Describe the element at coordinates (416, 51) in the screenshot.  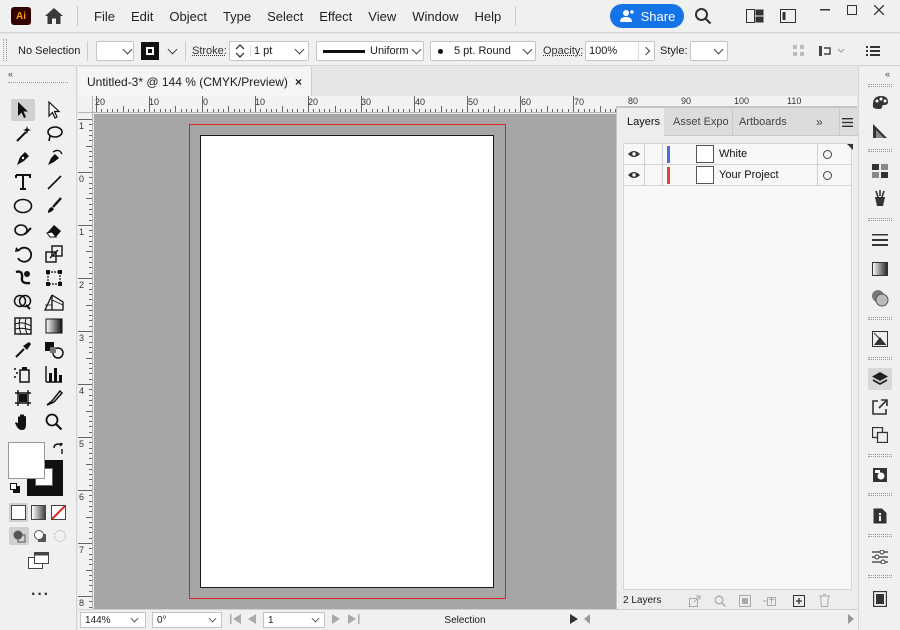
I see `profile-chevron-icon` at that location.